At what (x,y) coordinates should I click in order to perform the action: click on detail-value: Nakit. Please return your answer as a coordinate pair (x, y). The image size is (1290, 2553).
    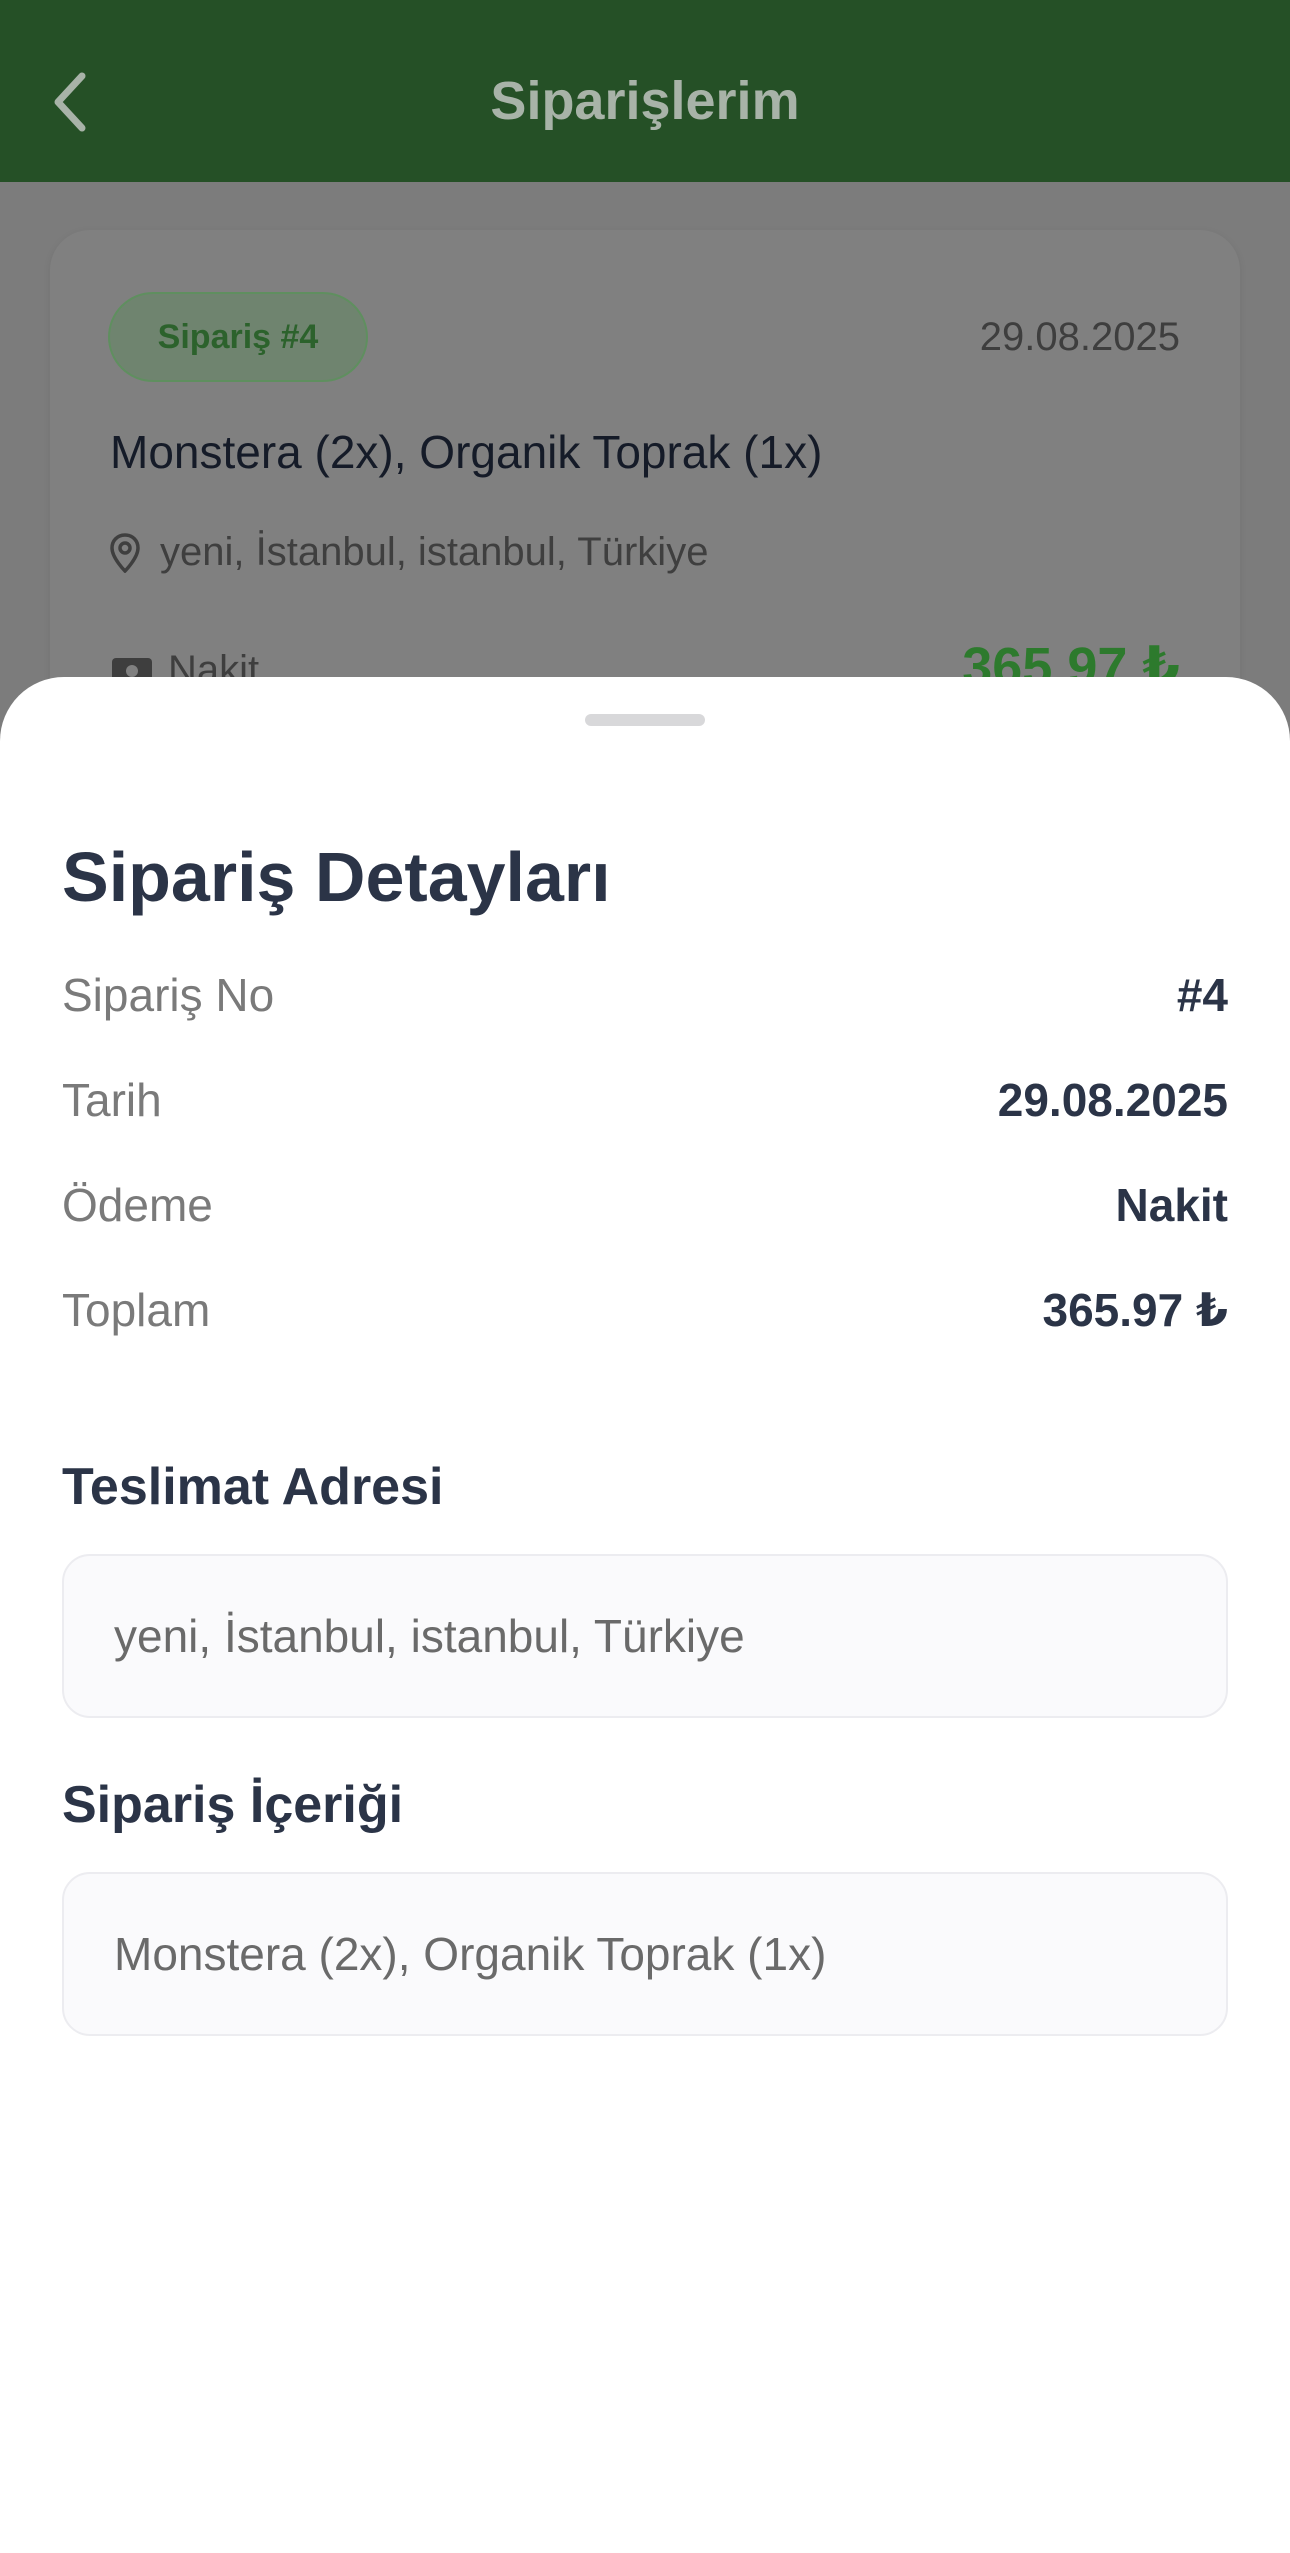
    Looking at the image, I should click on (1171, 1205).